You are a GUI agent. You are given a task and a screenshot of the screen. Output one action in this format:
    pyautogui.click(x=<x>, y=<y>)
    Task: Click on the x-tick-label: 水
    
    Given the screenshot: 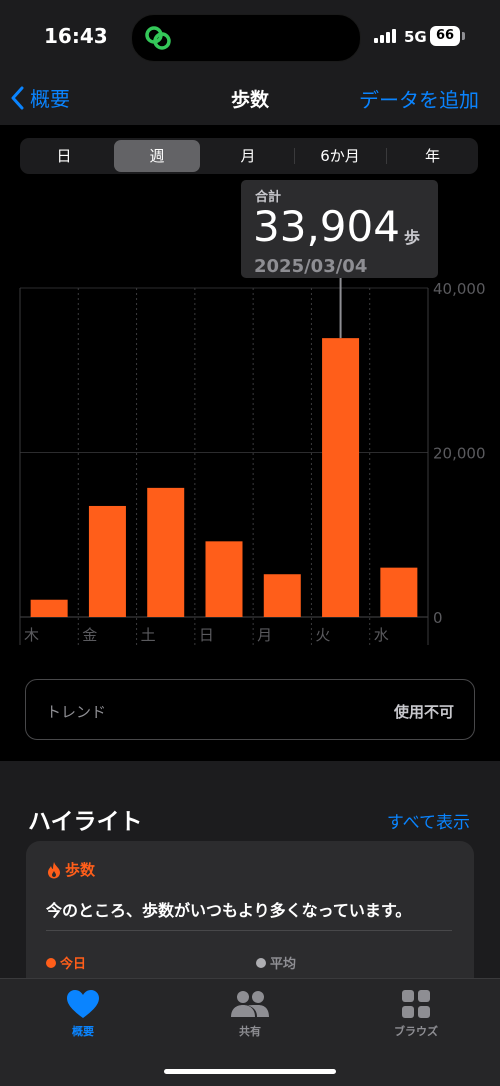 What is the action you would take?
    pyautogui.click(x=381, y=635)
    